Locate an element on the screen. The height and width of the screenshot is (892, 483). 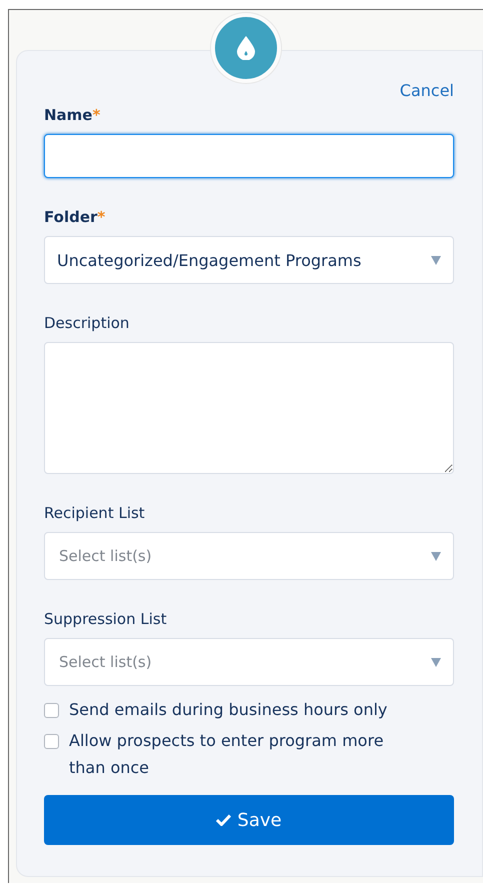
checkbox-label: Allow prospects to enter program more than once is located at coordinates (227, 754).